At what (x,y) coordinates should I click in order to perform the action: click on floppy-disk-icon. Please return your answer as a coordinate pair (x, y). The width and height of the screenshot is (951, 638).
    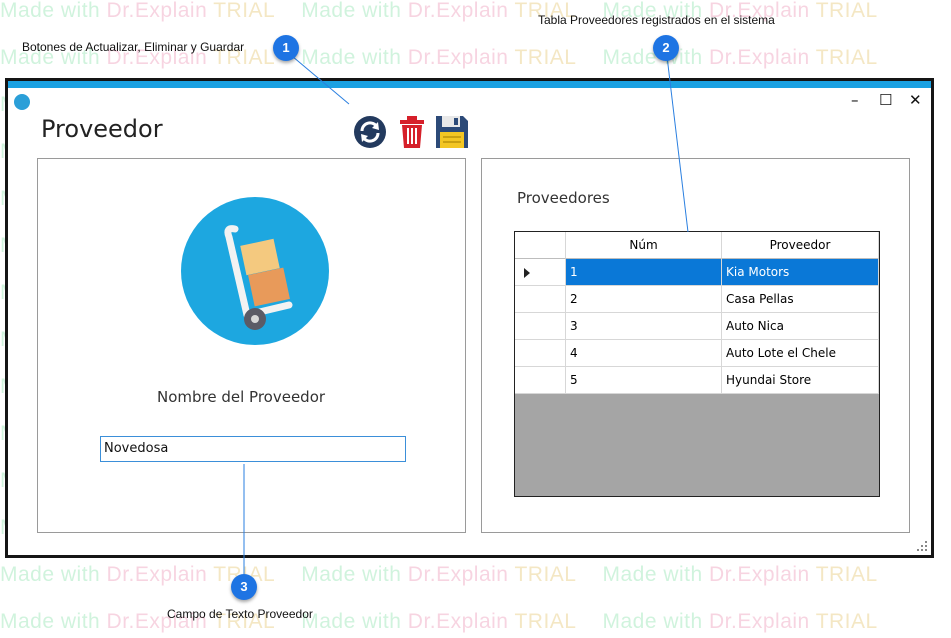
    Looking at the image, I should click on (452, 132).